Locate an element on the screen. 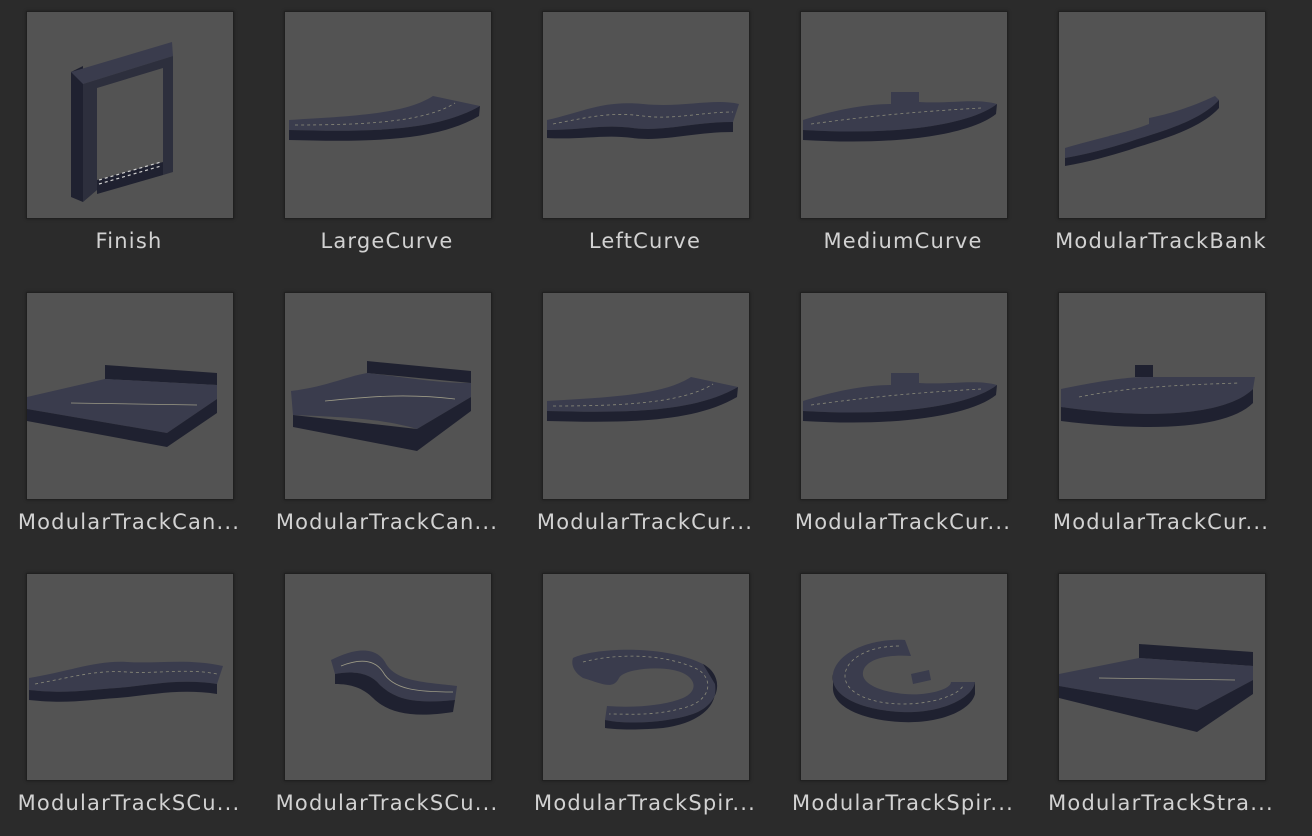 This screenshot has width=1312, height=836. asset-label: MediumCurve is located at coordinates (903, 241).